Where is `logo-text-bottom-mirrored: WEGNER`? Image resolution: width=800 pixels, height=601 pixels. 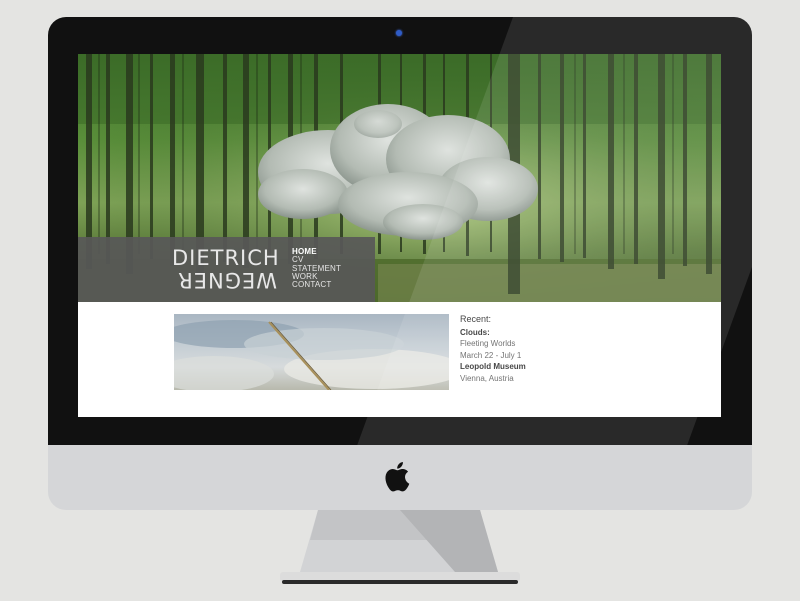 logo-text-bottom-mirrored: WEGNER is located at coordinates (227, 280).